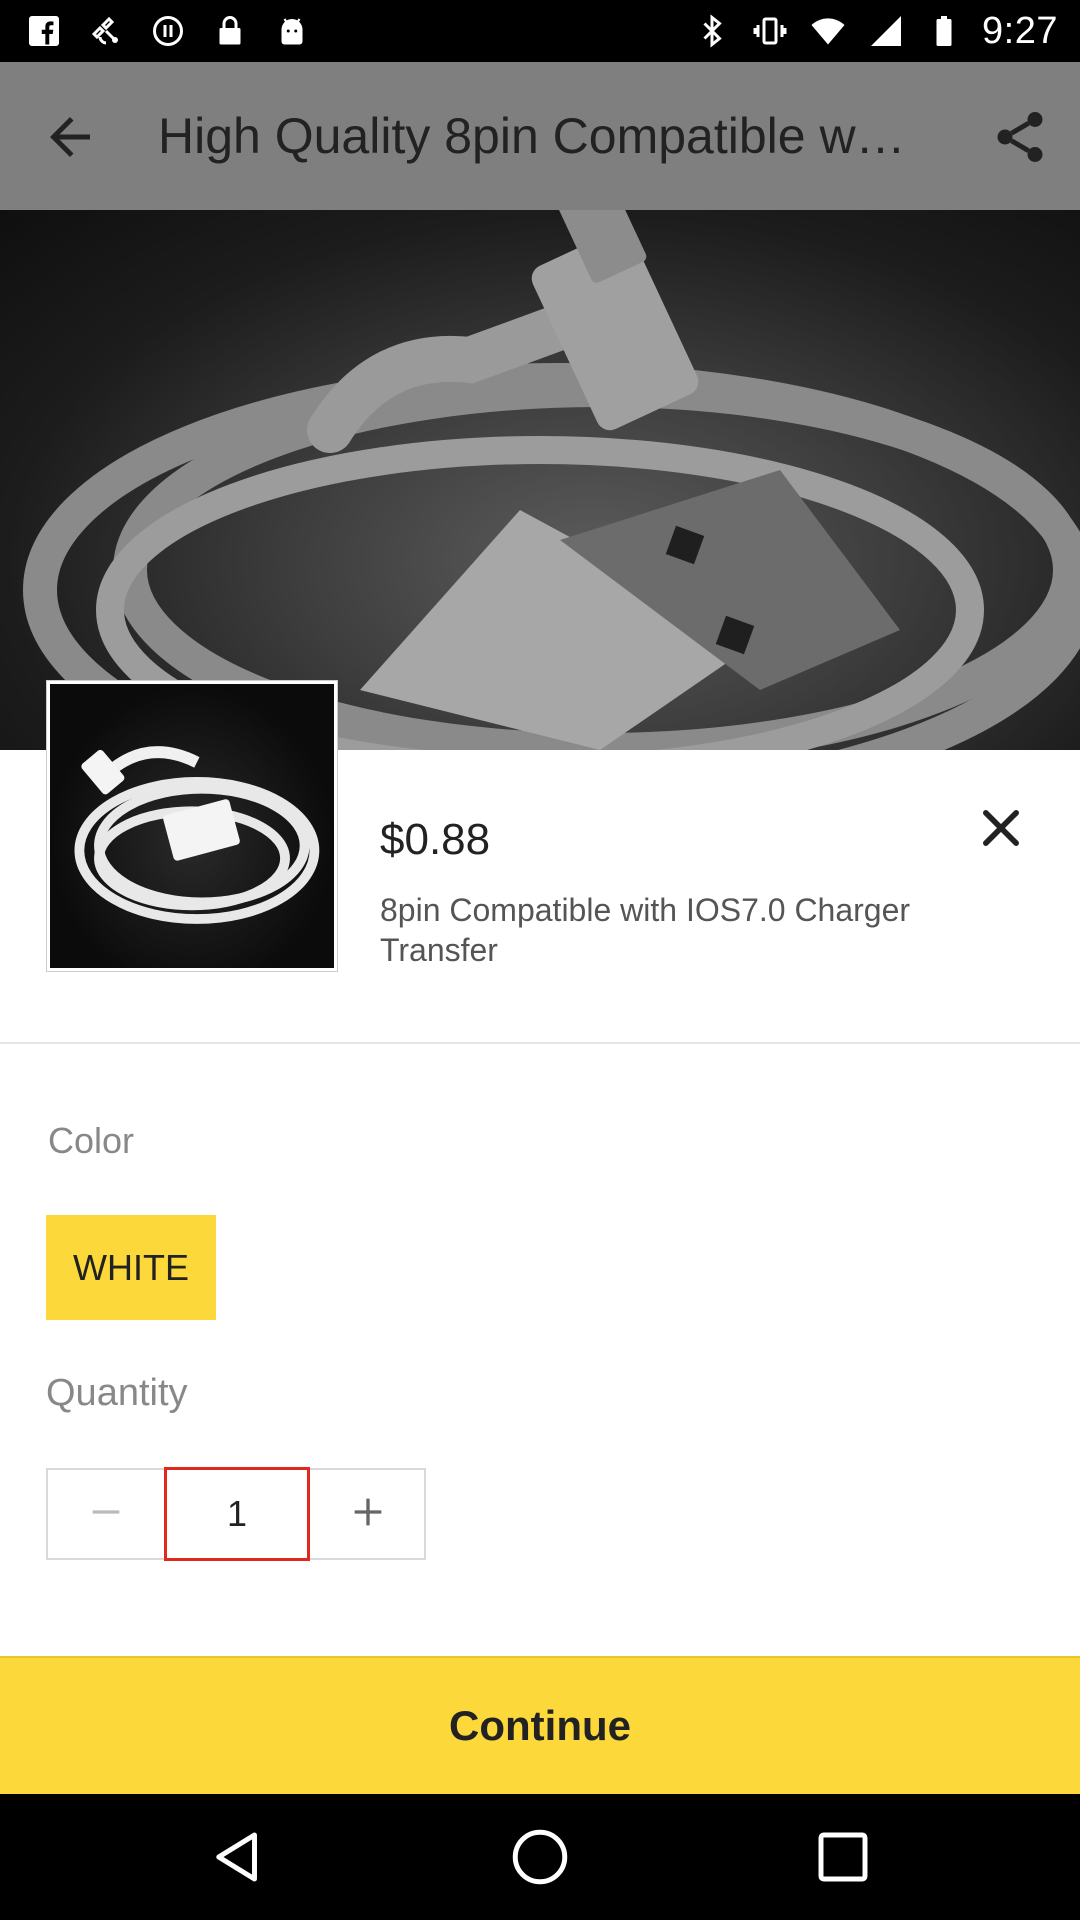  I want to click on close-icon, so click(1001, 828).